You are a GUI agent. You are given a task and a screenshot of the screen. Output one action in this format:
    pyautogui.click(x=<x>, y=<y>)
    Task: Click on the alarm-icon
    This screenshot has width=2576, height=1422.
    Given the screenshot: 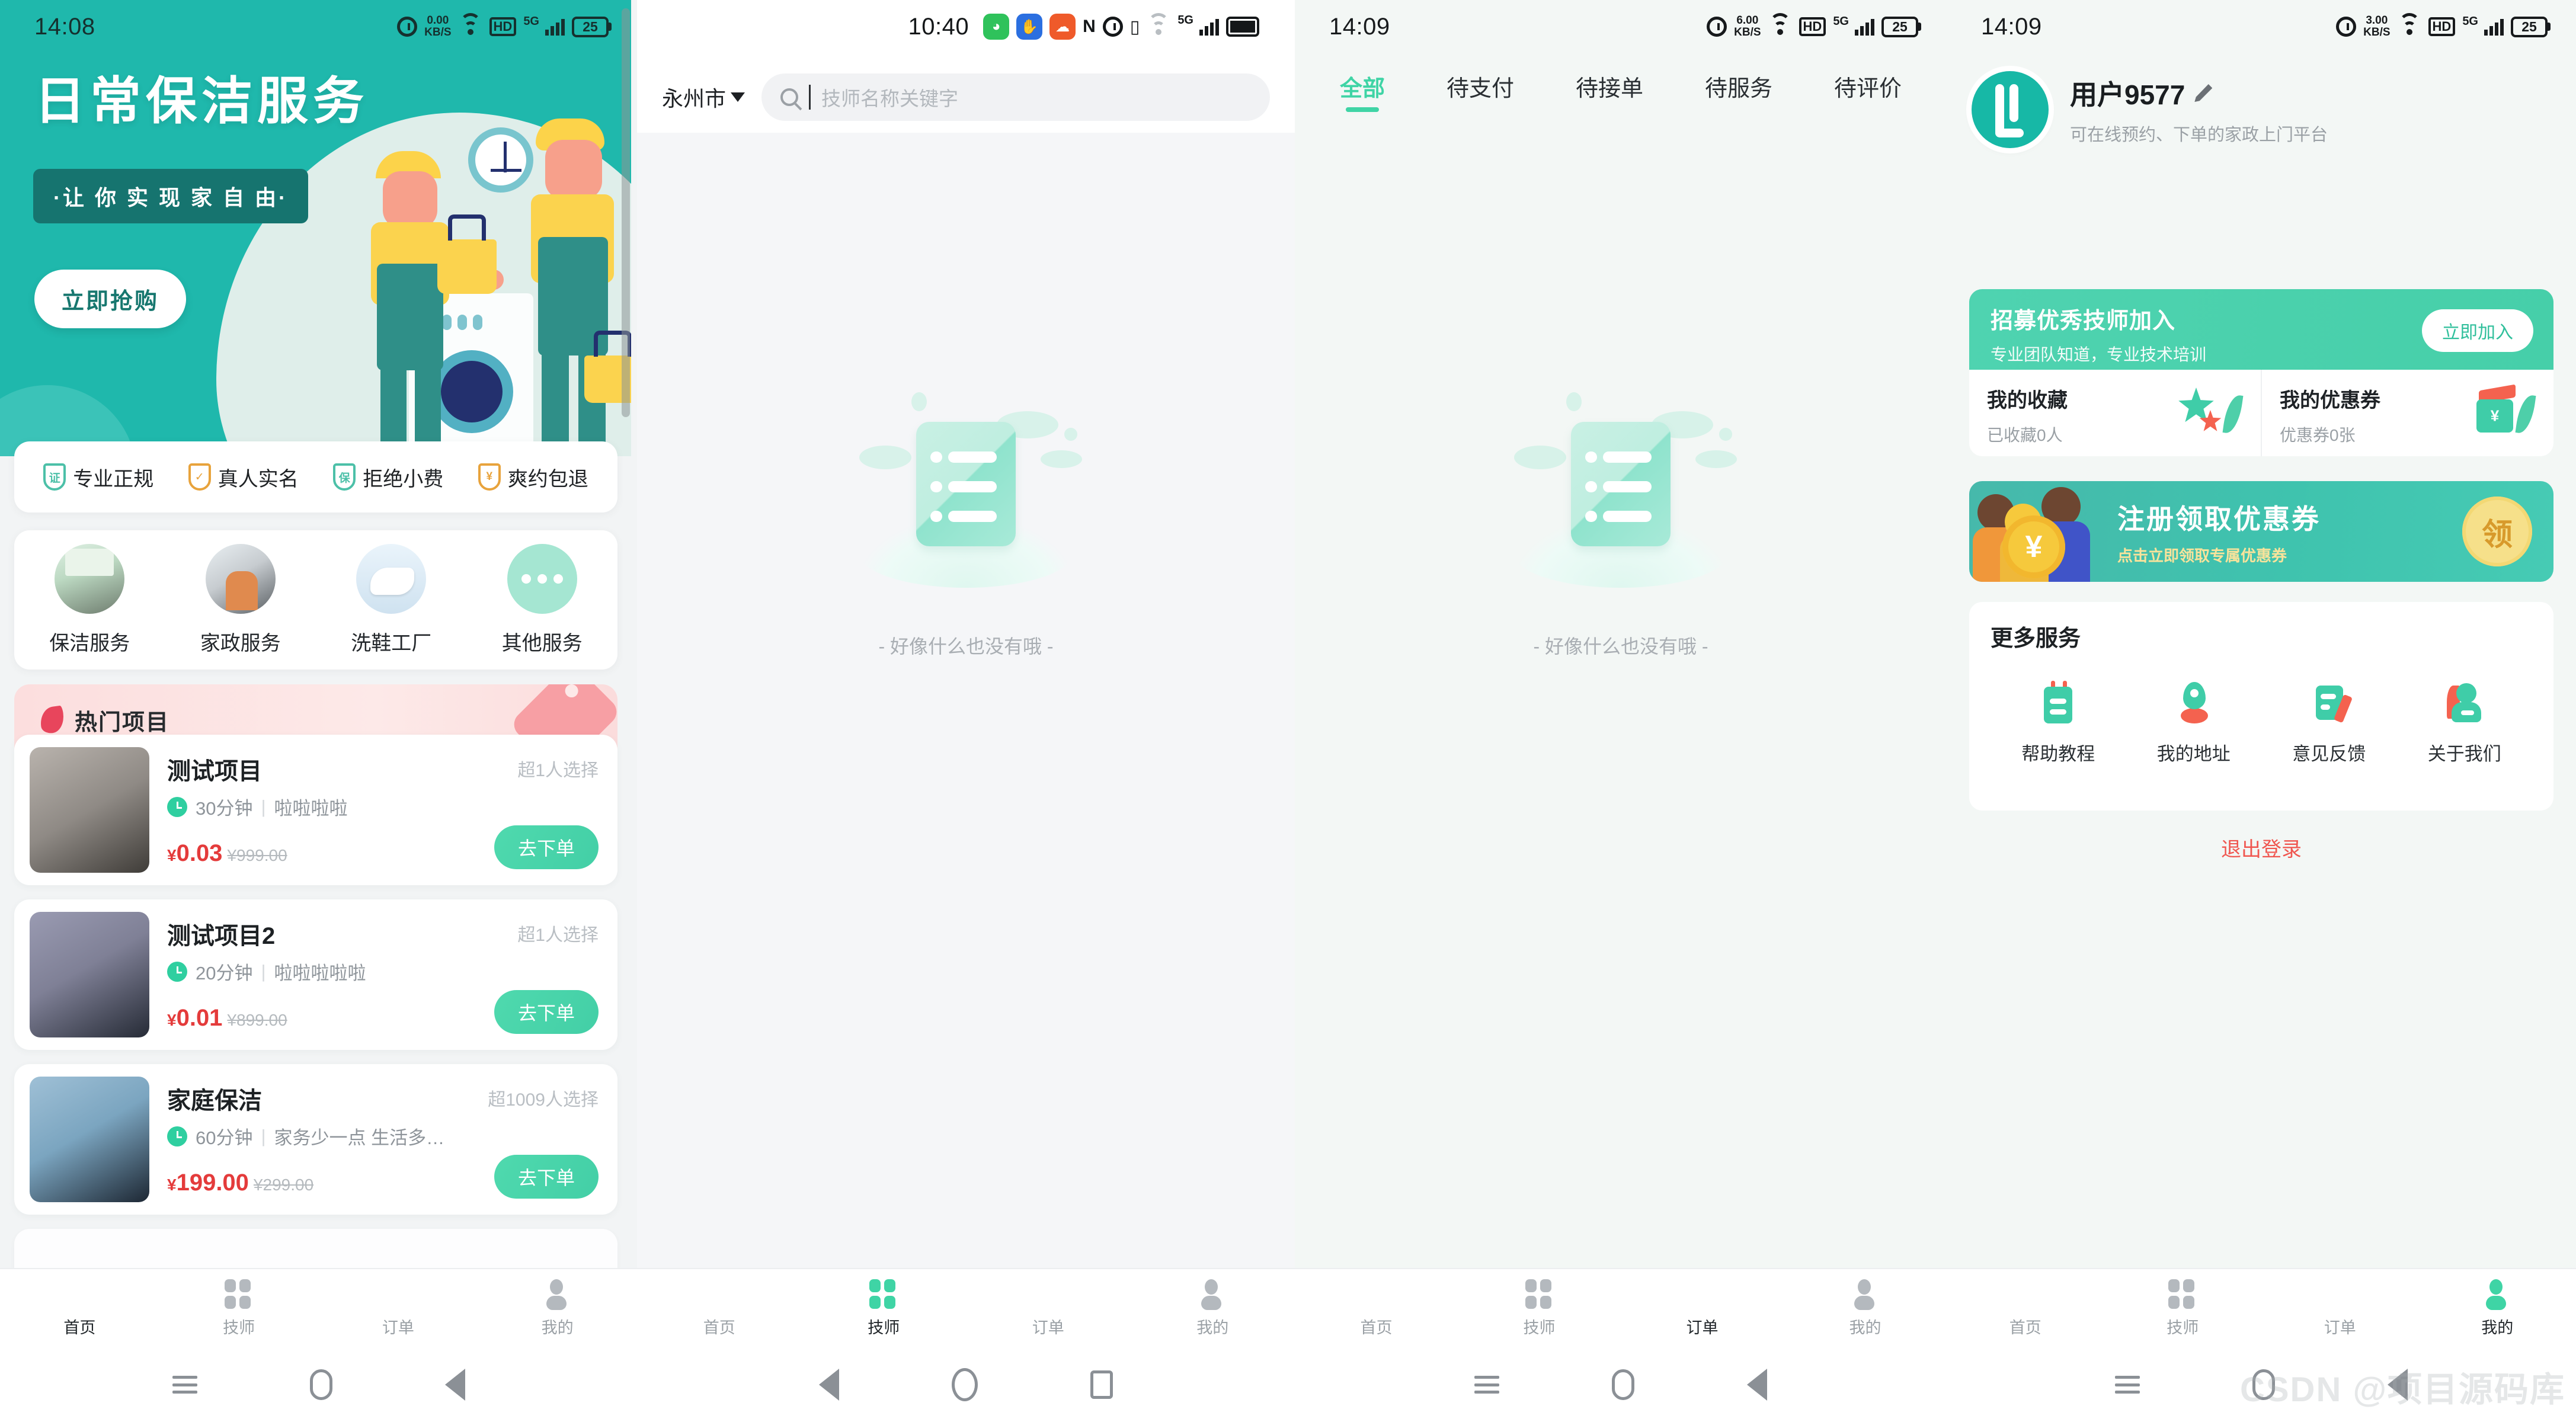 What is the action you would take?
    pyautogui.click(x=407, y=27)
    